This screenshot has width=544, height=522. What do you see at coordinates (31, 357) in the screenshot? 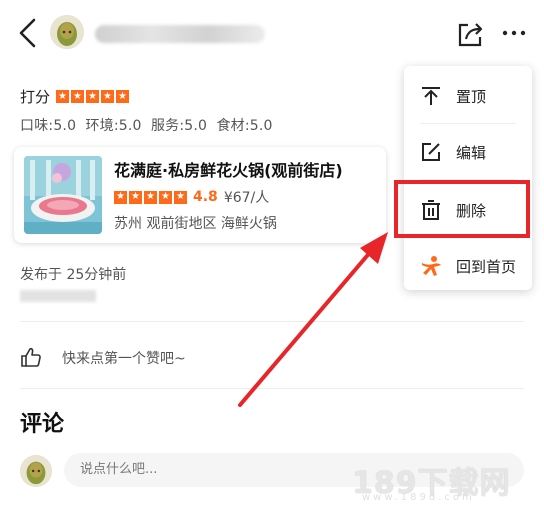
I see `thumbs-up-icon` at bounding box center [31, 357].